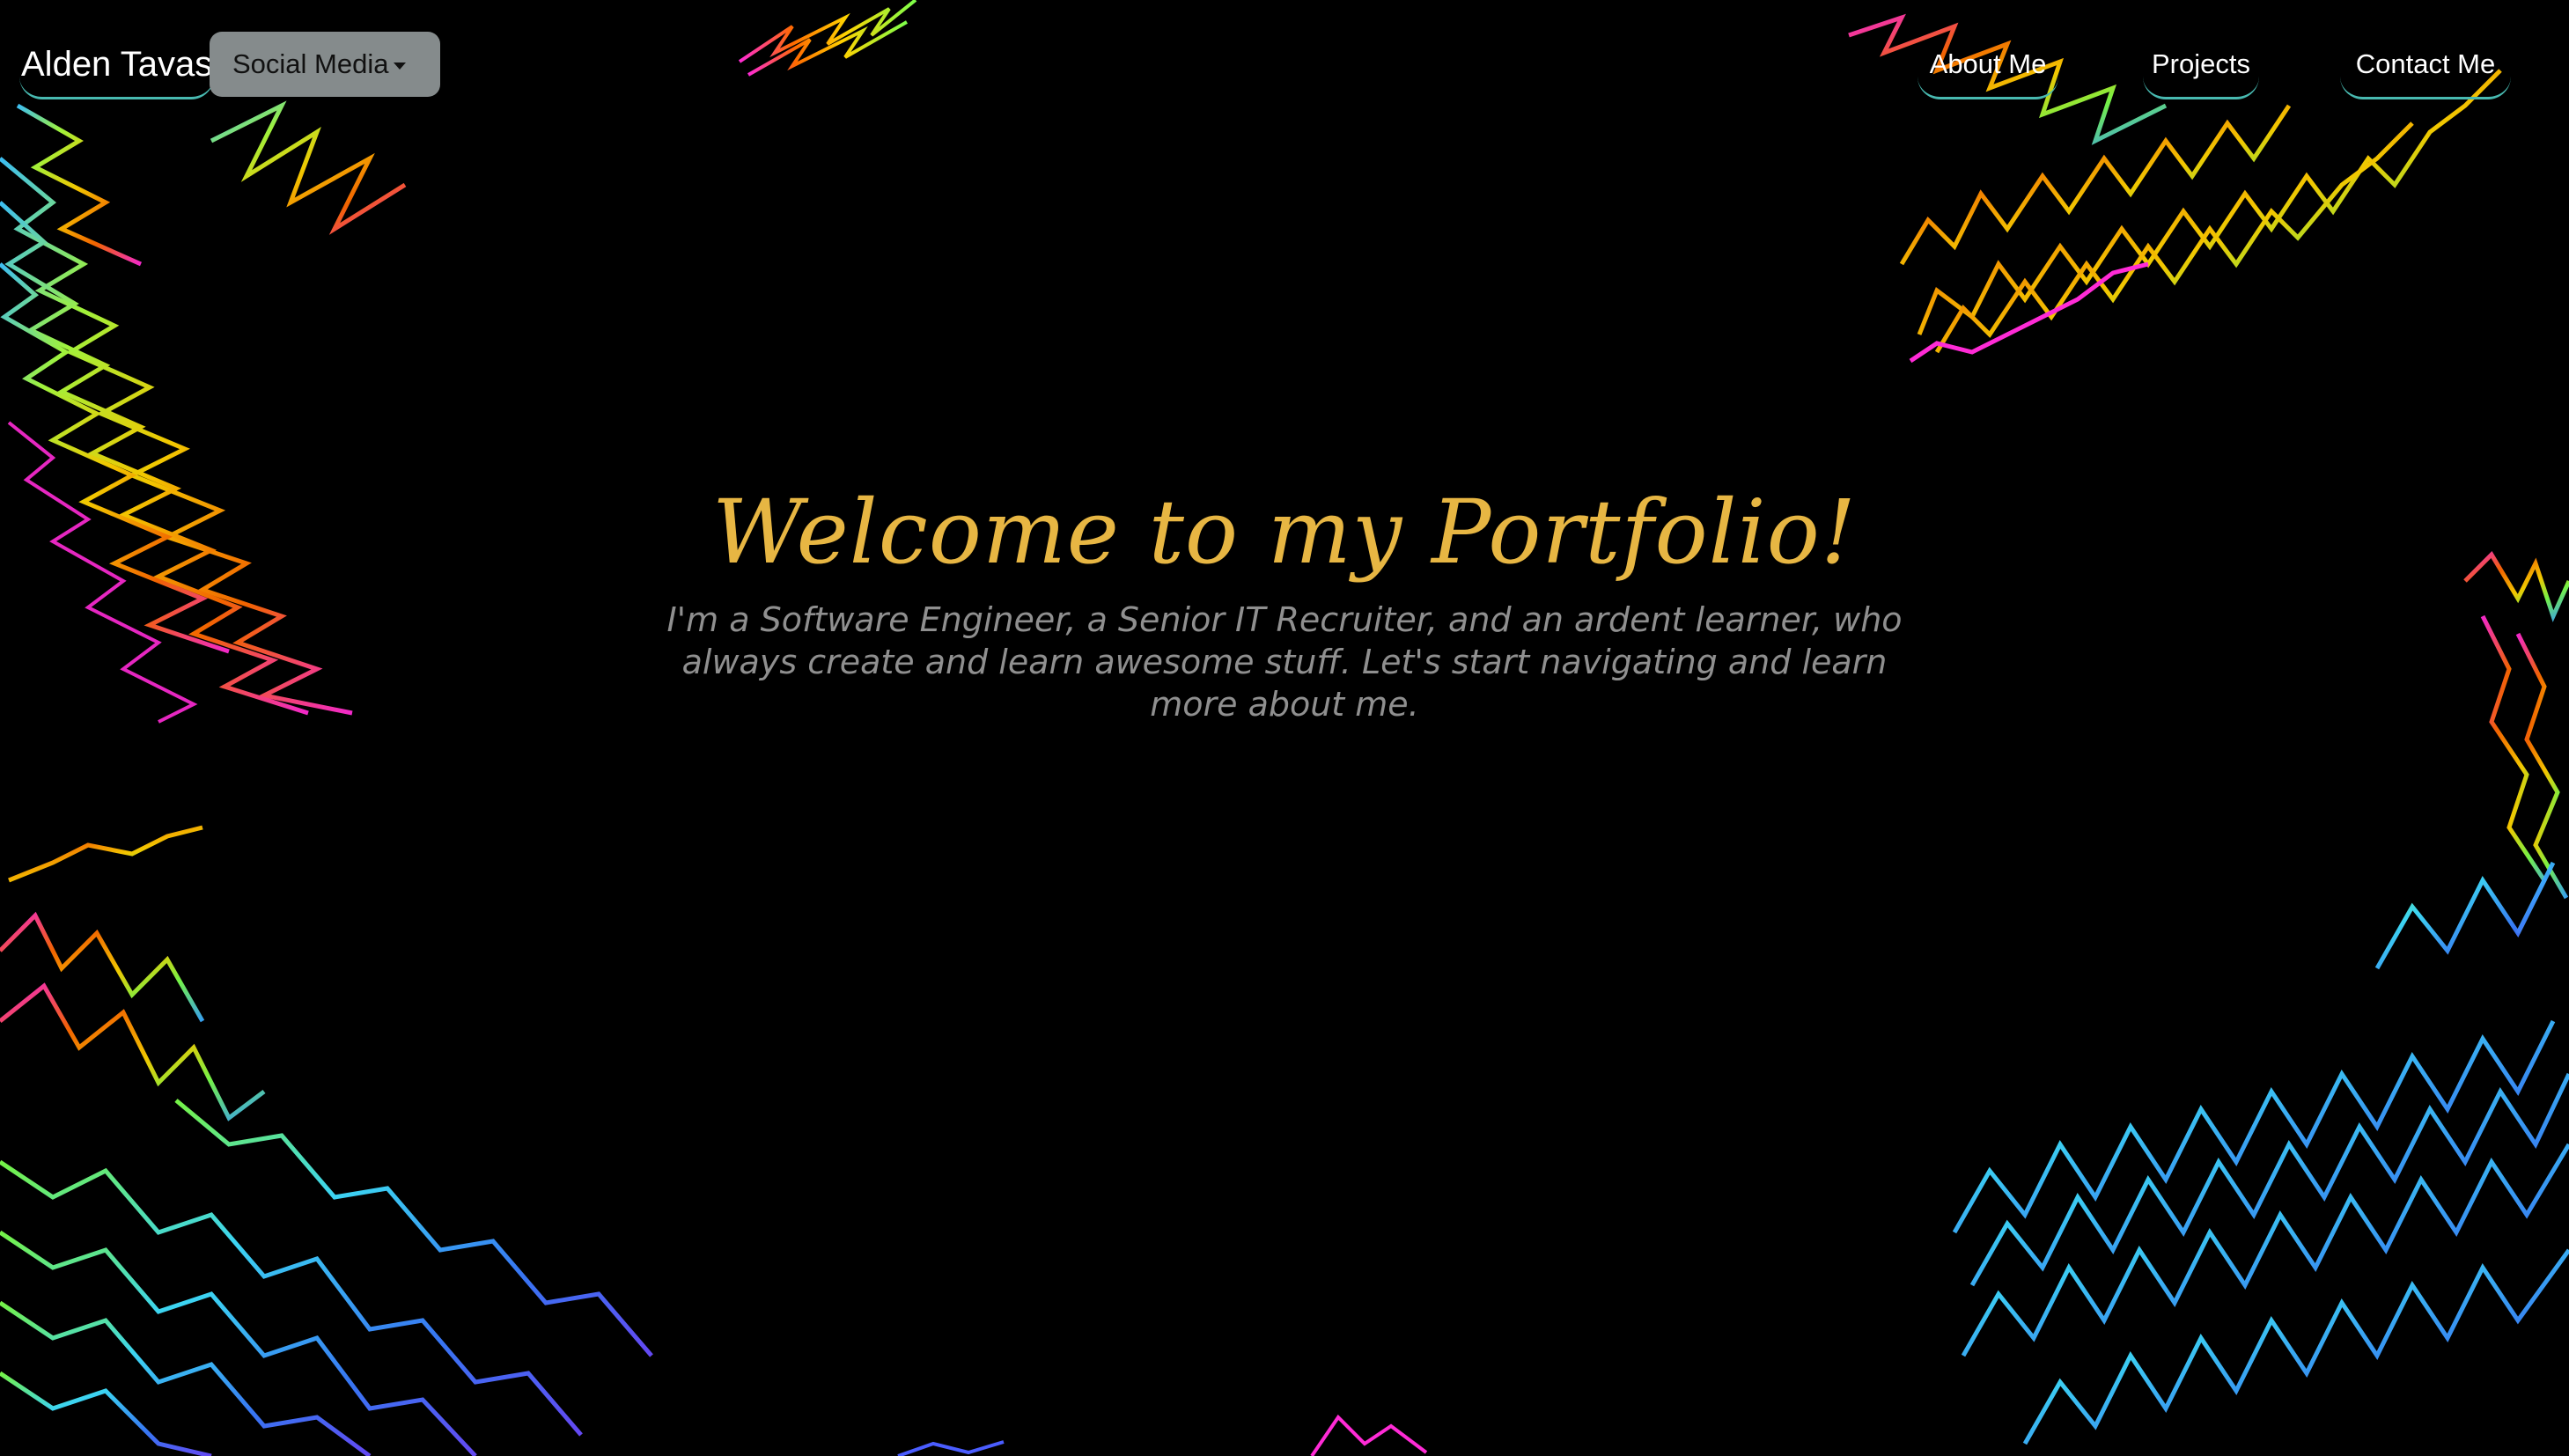 The height and width of the screenshot is (1456, 2569). What do you see at coordinates (400, 66) in the screenshot?
I see `chevron-down-icon` at bounding box center [400, 66].